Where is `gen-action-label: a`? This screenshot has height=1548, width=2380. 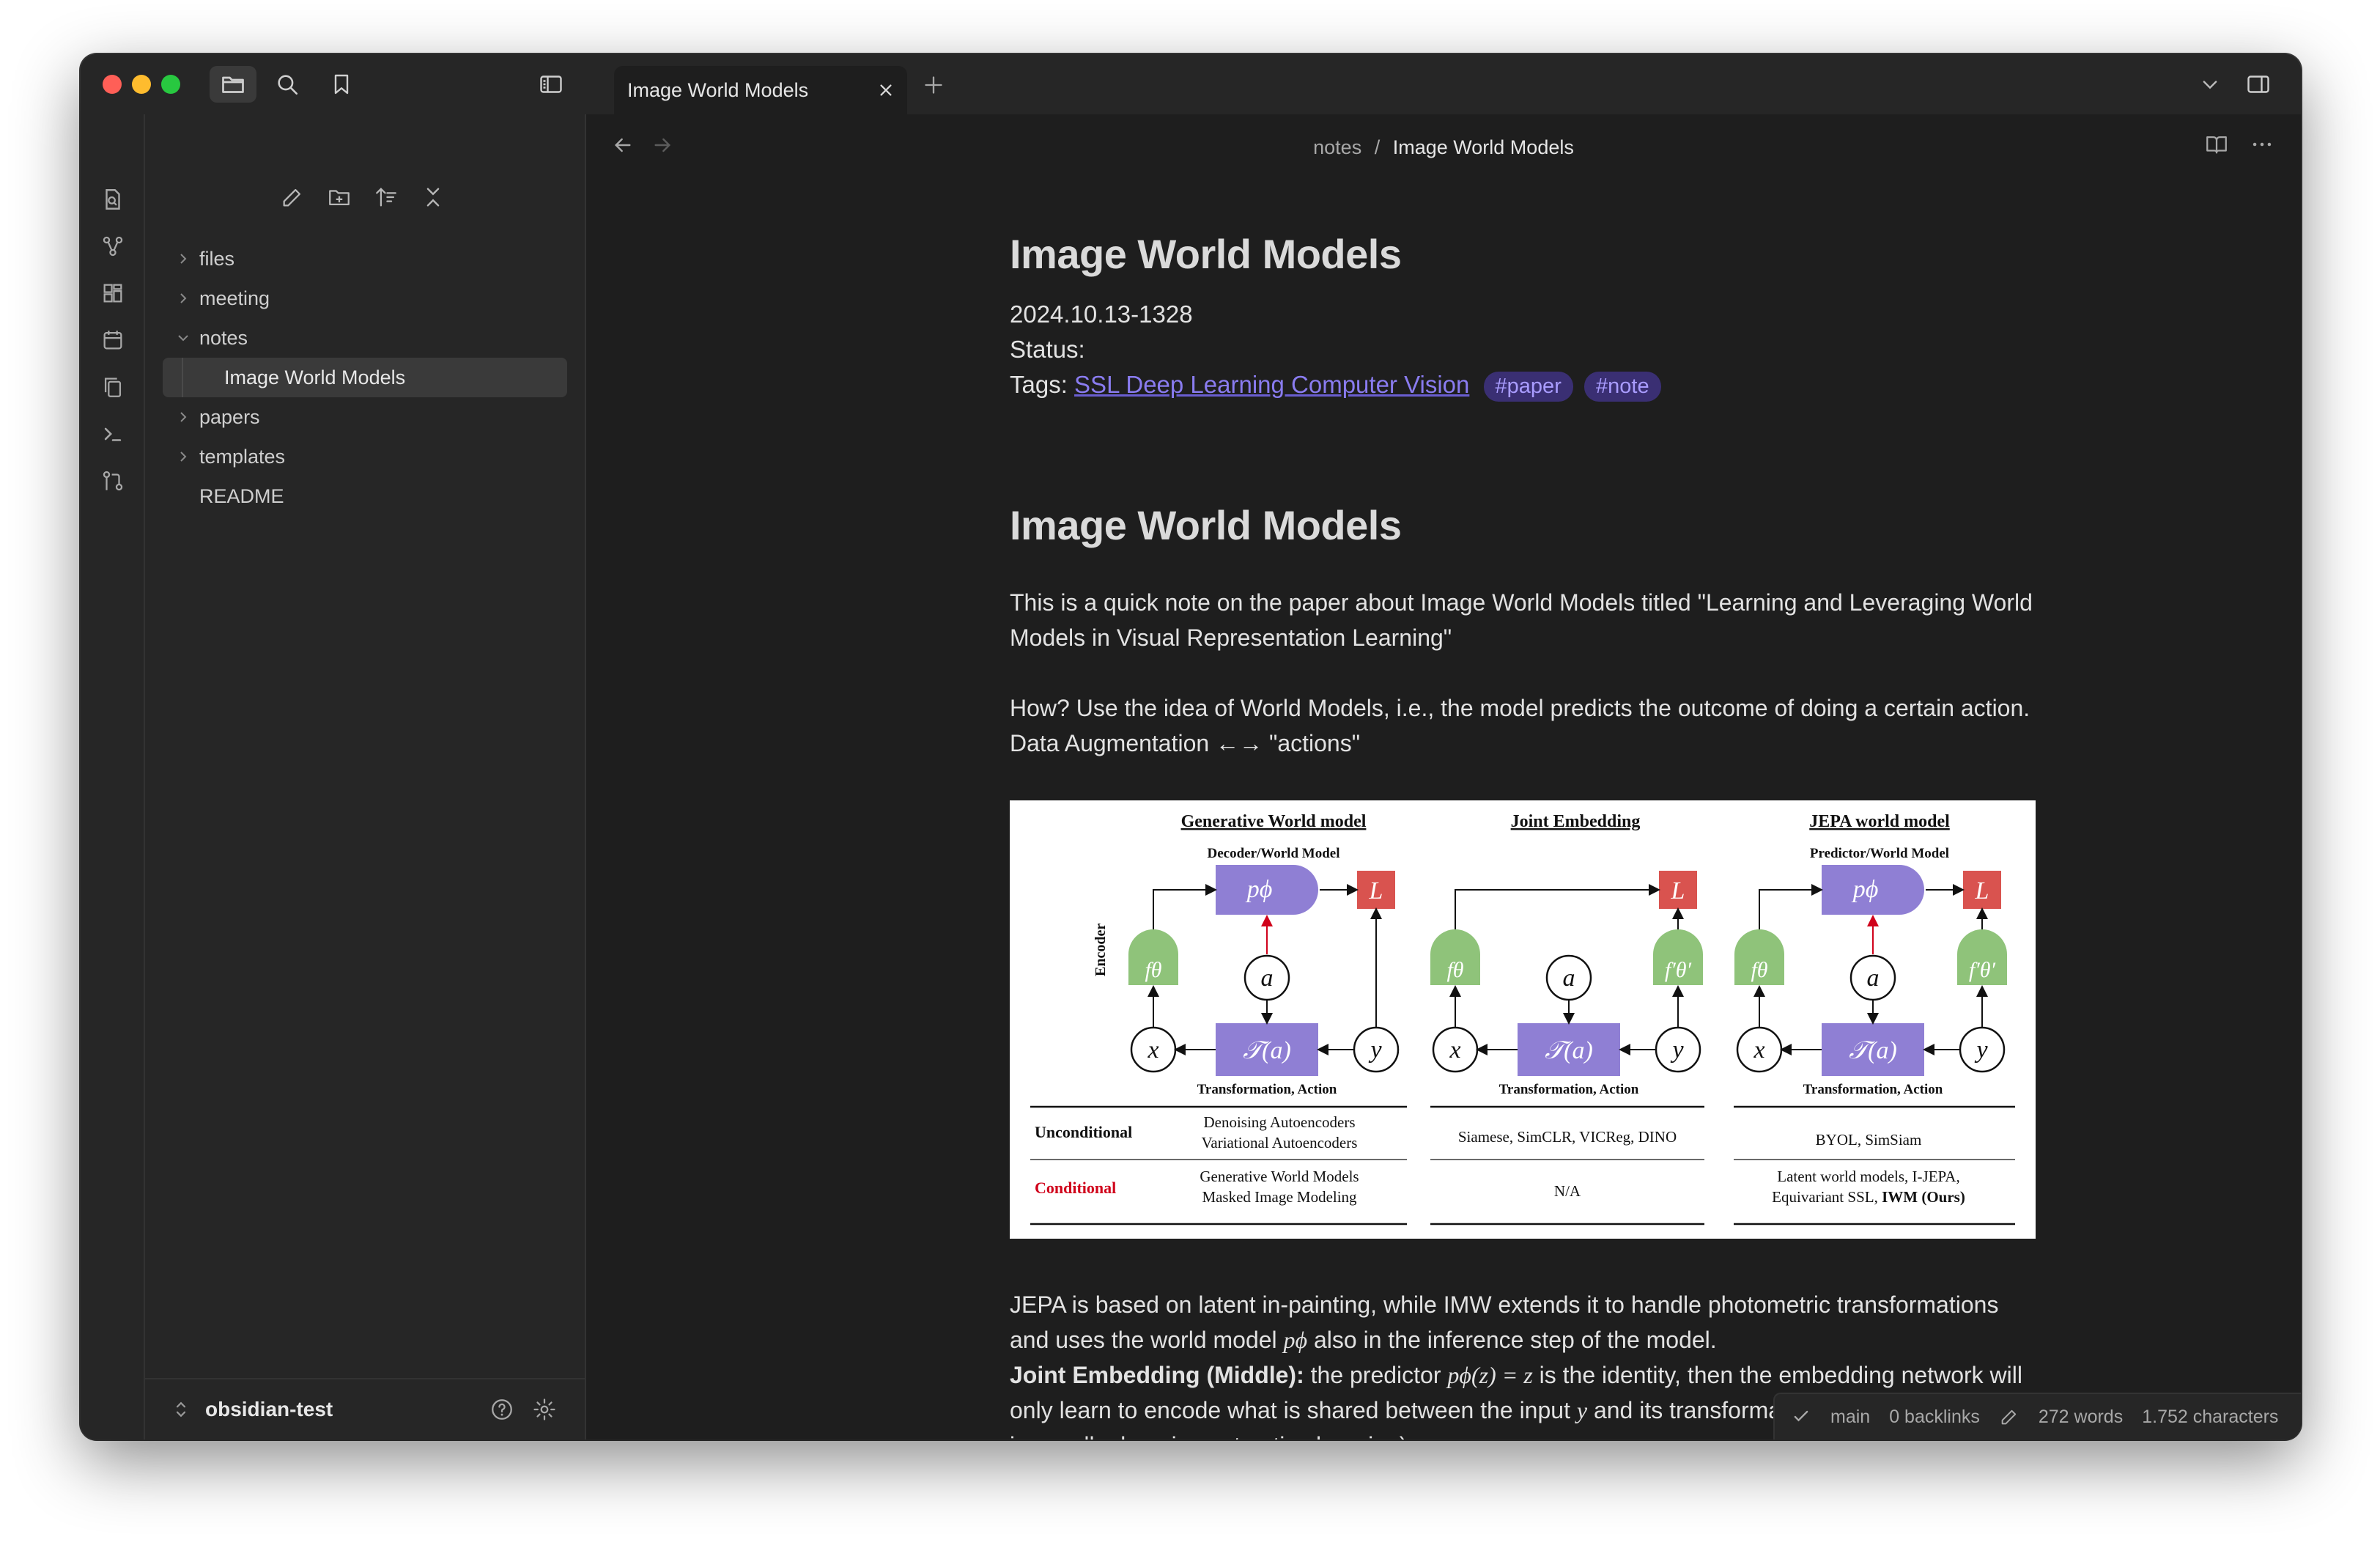
gen-action-label: a is located at coordinates (1267, 978).